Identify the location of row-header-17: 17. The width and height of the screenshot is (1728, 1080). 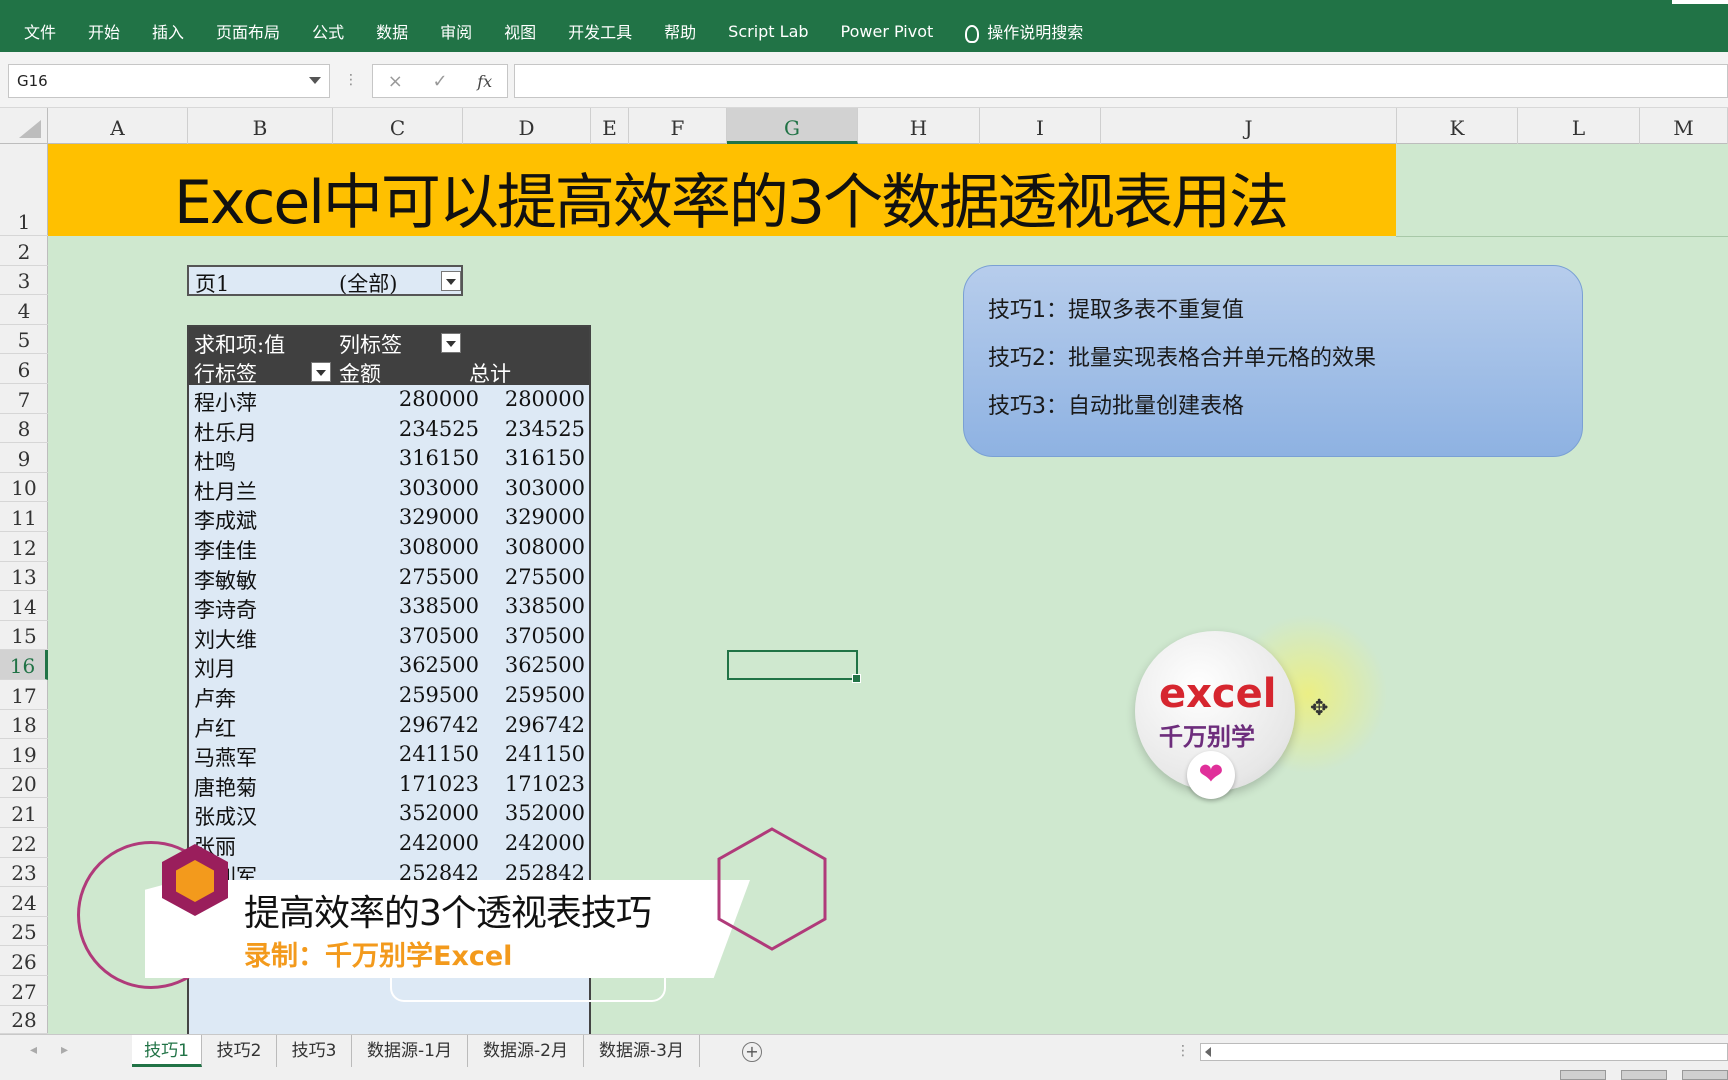
(24, 695).